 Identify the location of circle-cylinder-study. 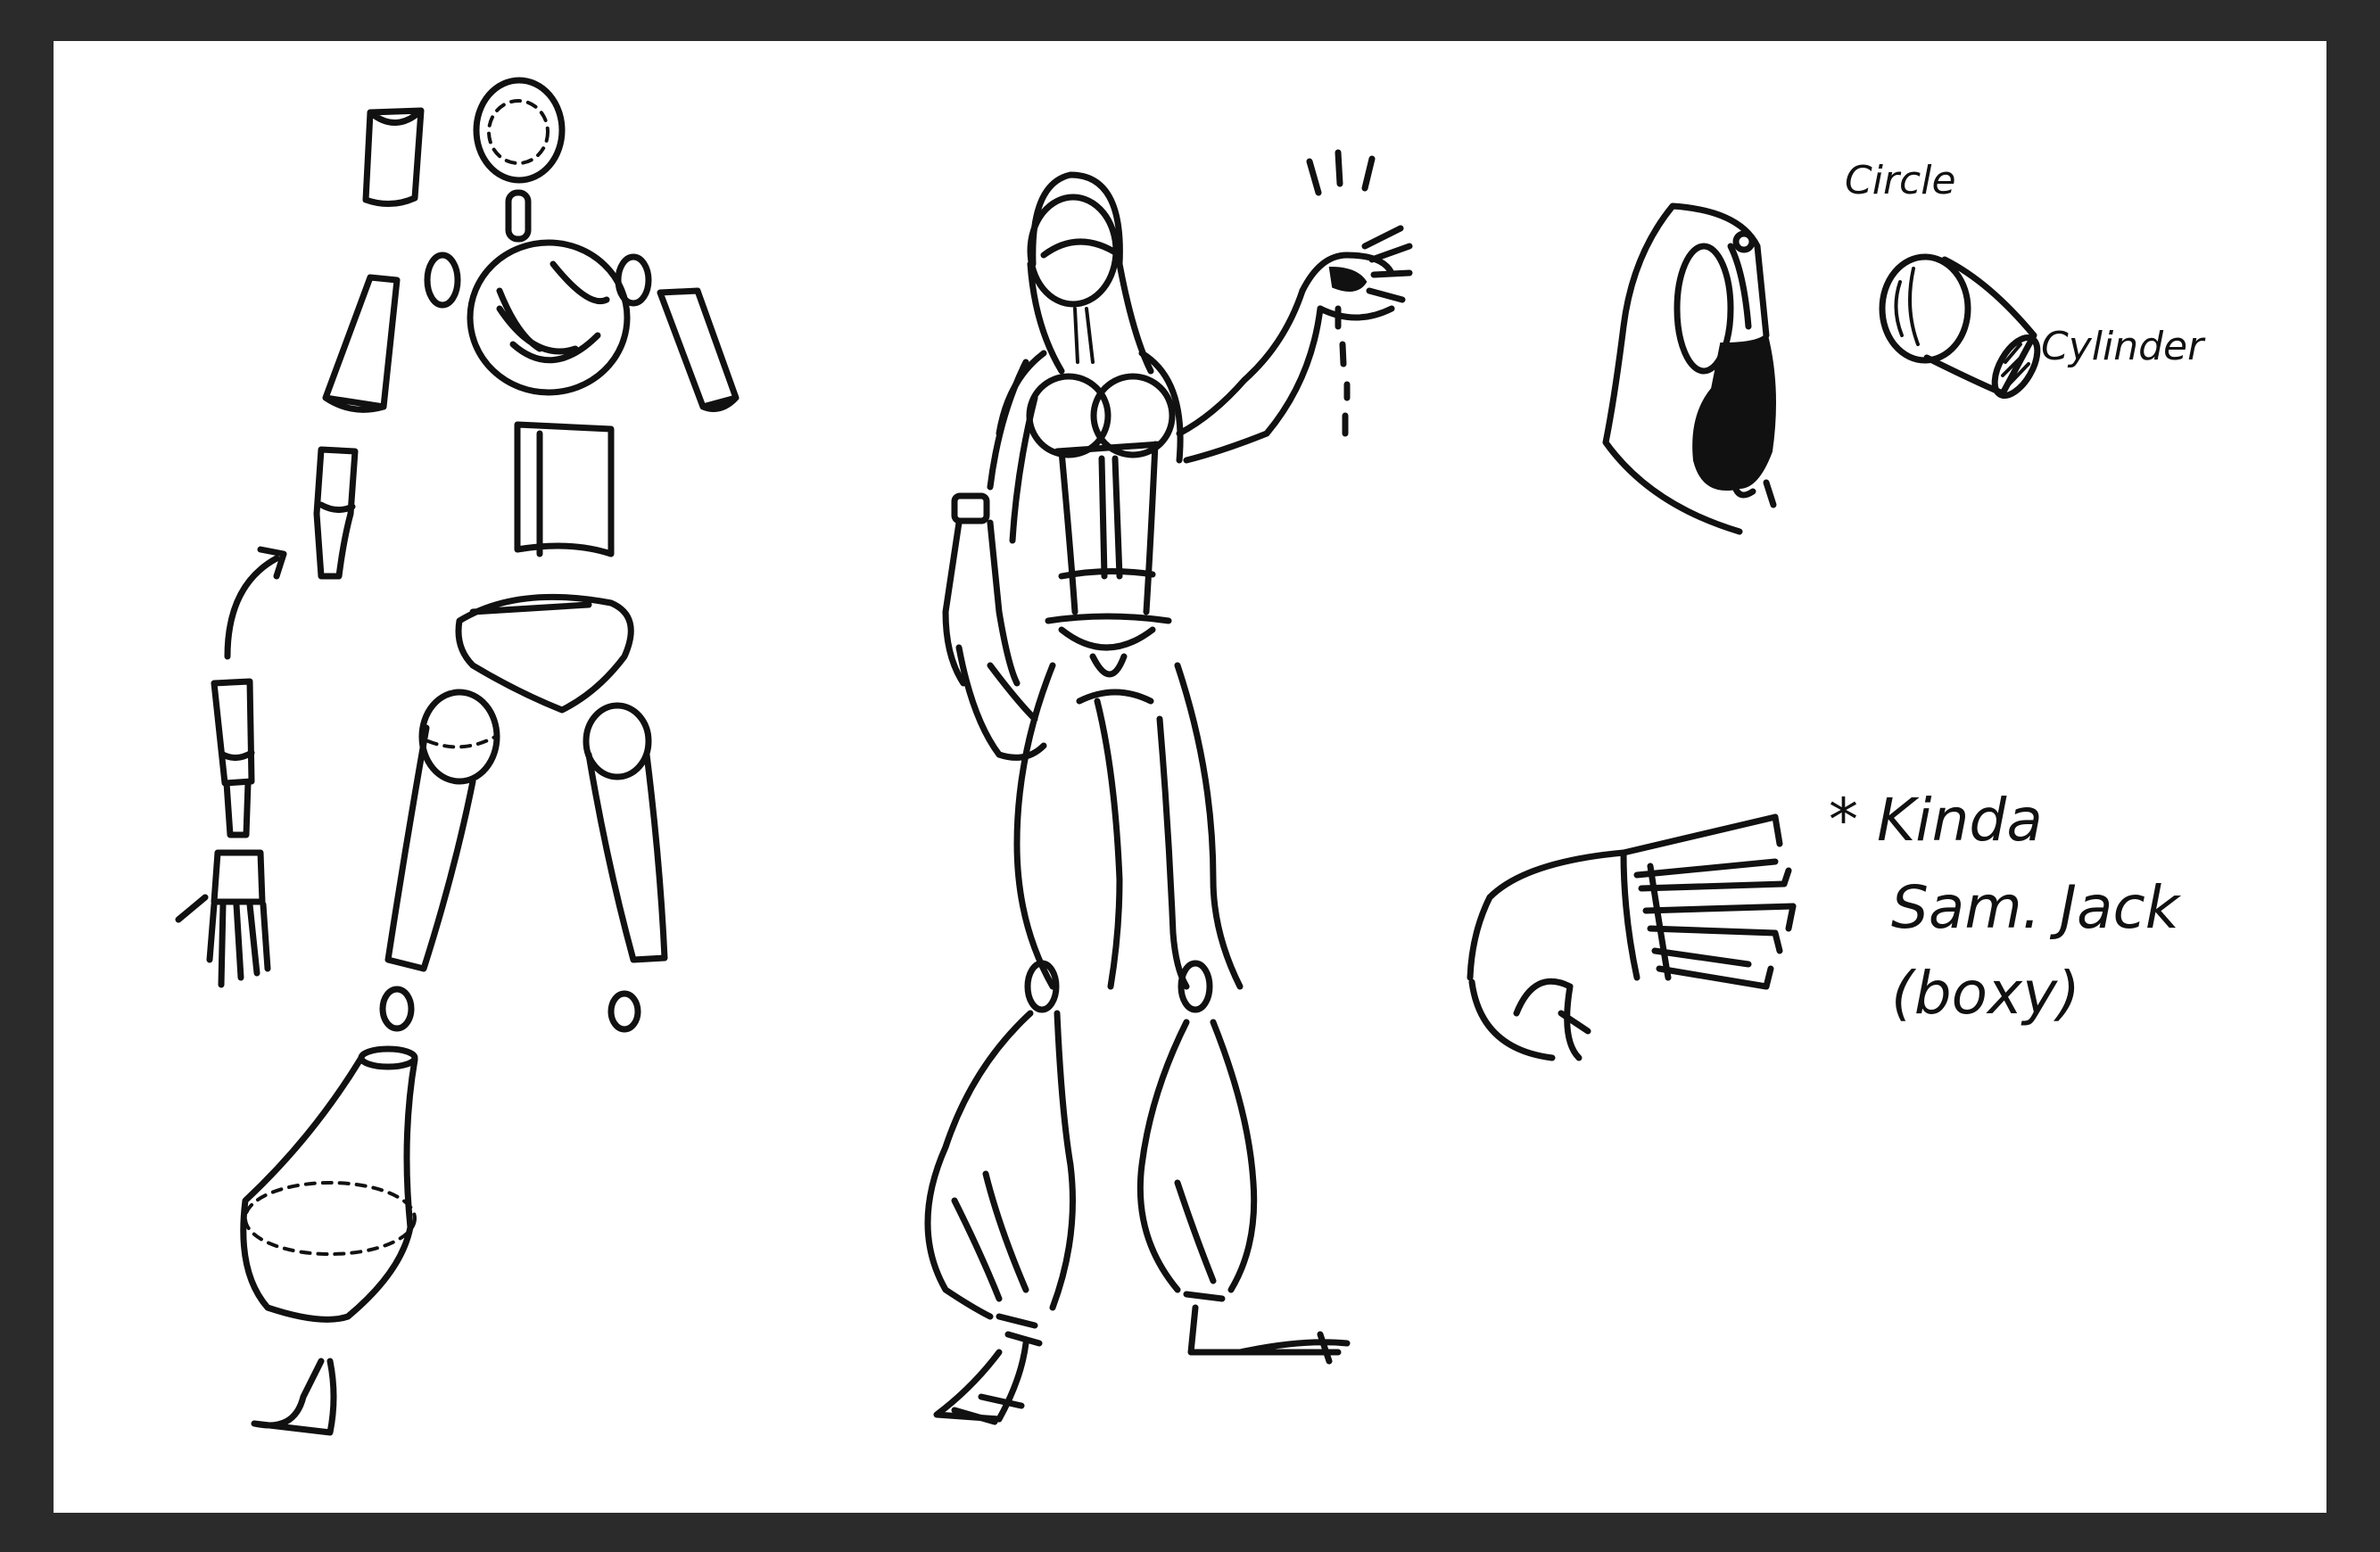
(1960, 326).